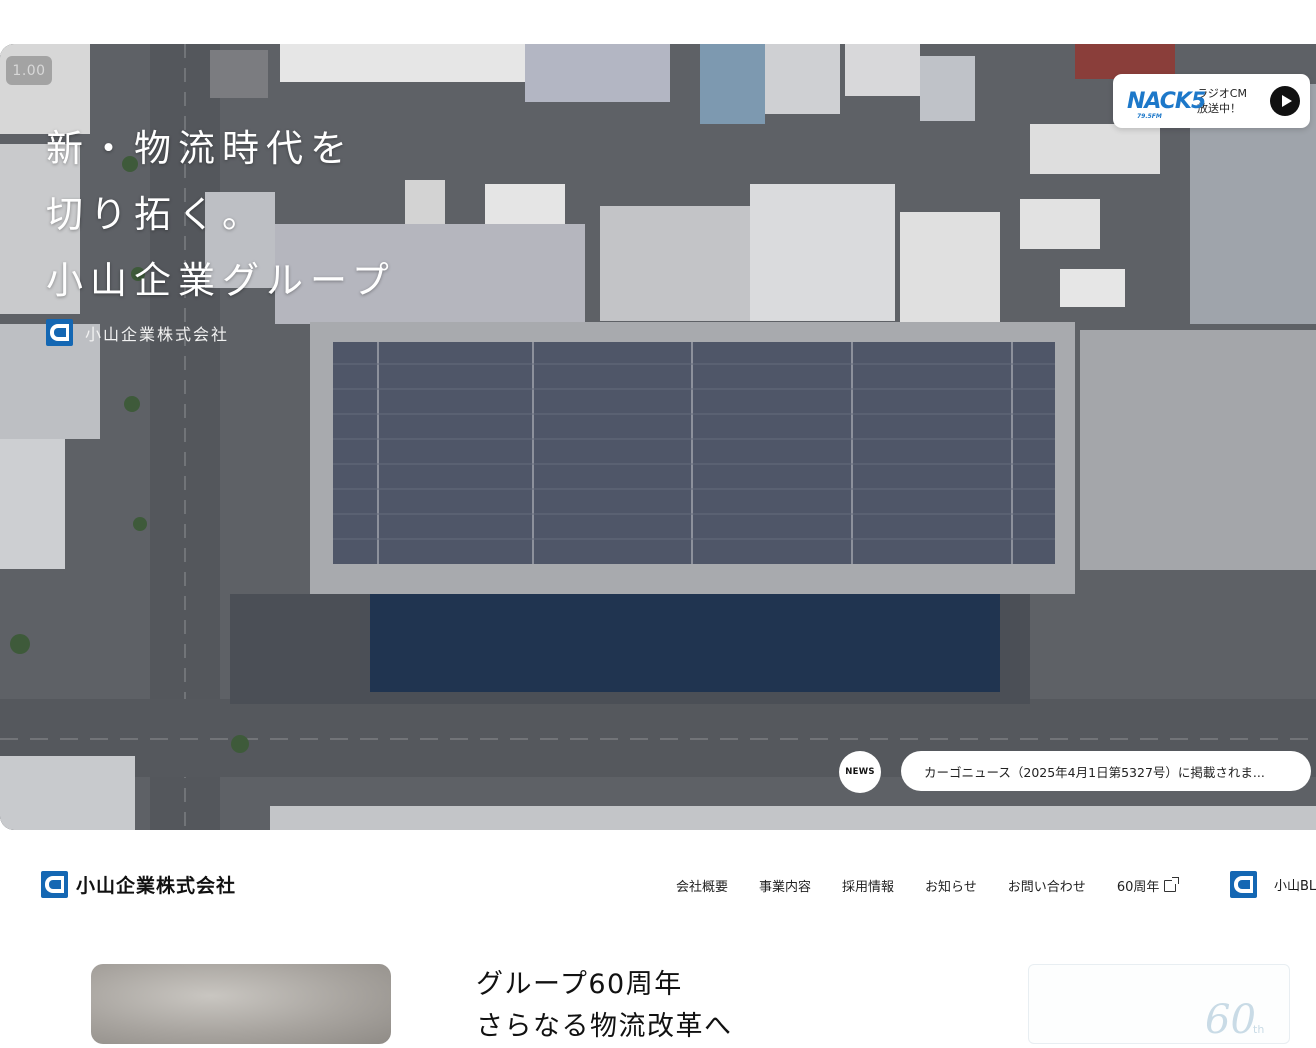 This screenshot has width=1316, height=1048. I want to click on main-nav: 会社概要 事業内容 採用情報 お知らせ お問い合わせ 60周年, so click(941, 885).